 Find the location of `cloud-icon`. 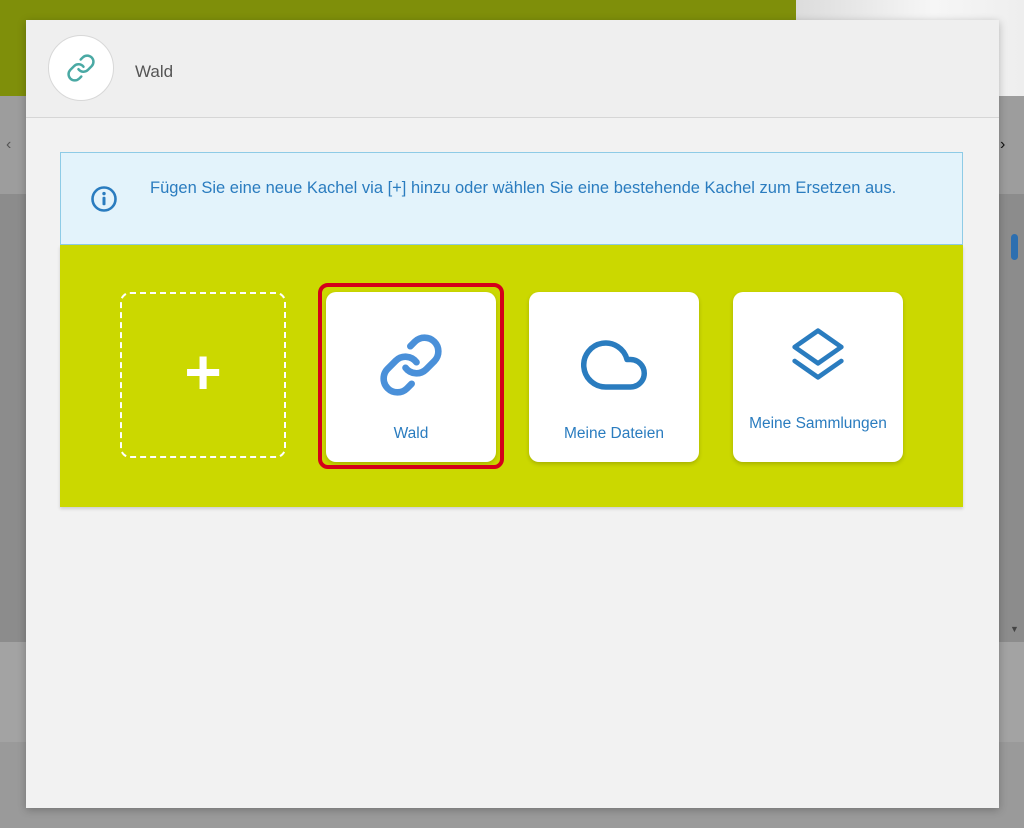

cloud-icon is located at coordinates (614, 365).